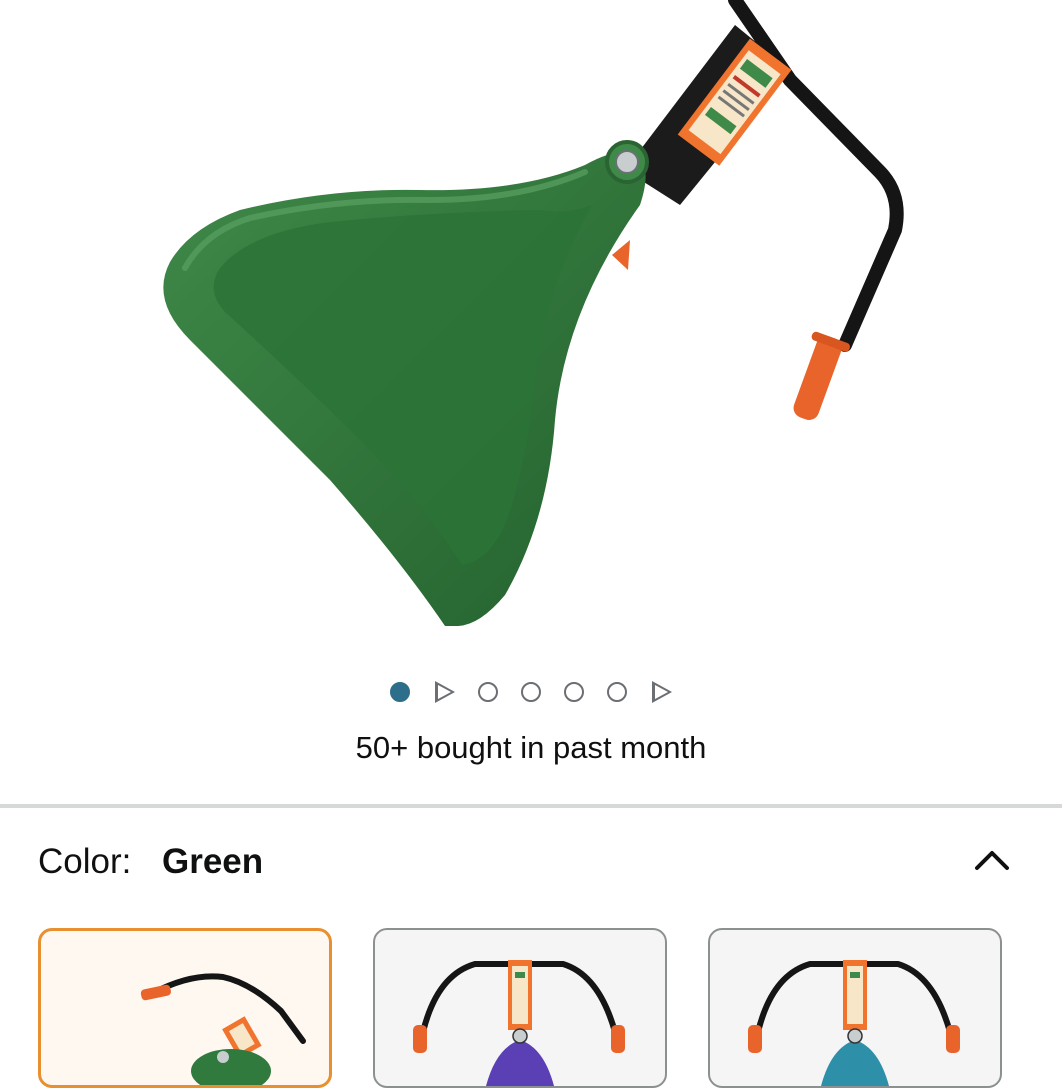 Image resolution: width=1062 pixels, height=1088 pixels. I want to click on image-carousel-indicators, so click(531, 692).